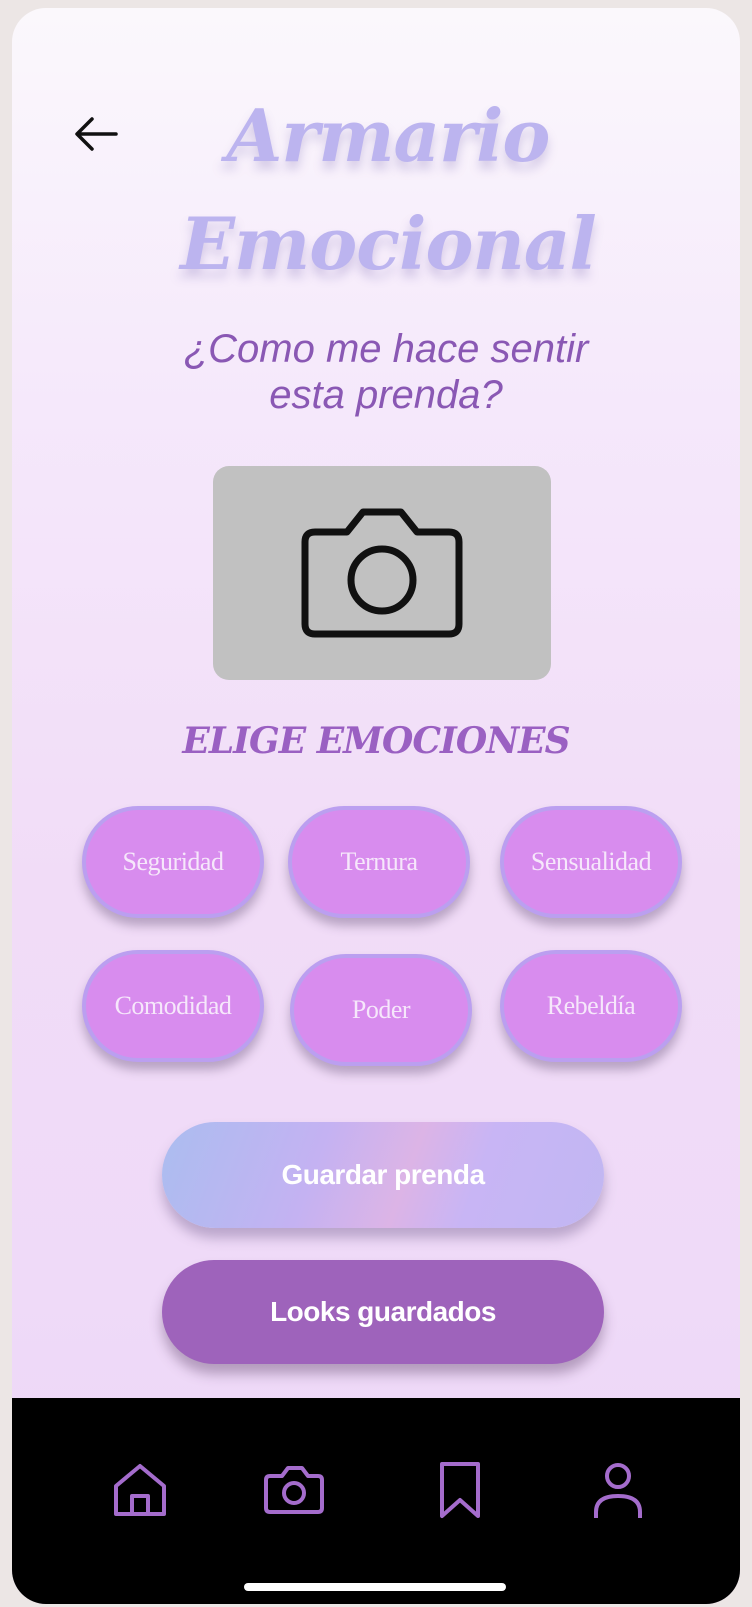 The width and height of the screenshot is (752, 1607). I want to click on emotion-chip-sensualidad: Sensualidad, so click(591, 862).